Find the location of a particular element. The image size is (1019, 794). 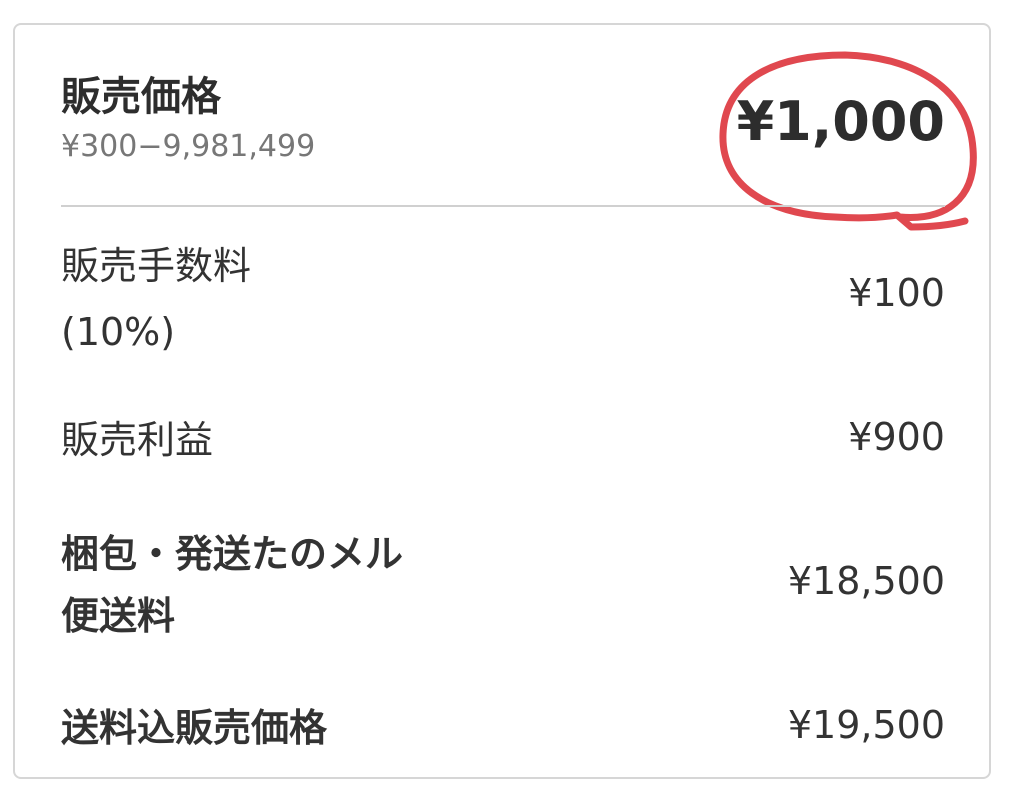

divider is located at coordinates (503, 206).